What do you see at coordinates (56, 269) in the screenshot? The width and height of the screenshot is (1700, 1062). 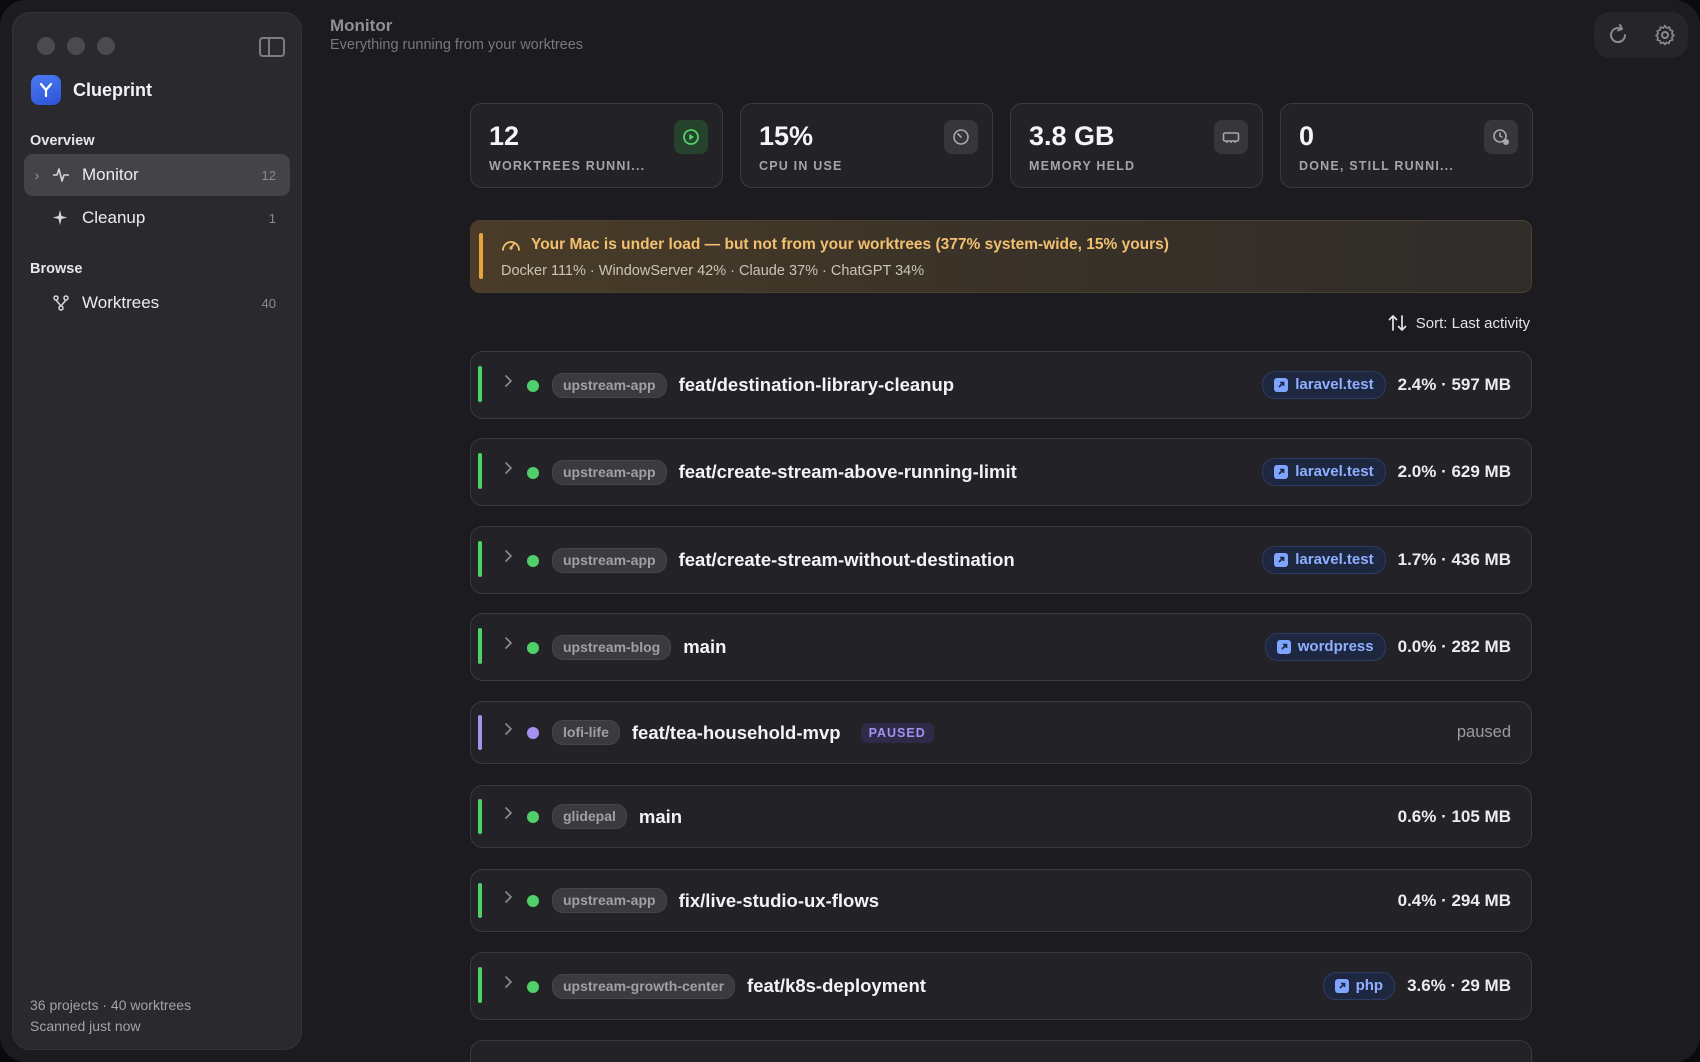 I see `section-label-browse: Browse` at bounding box center [56, 269].